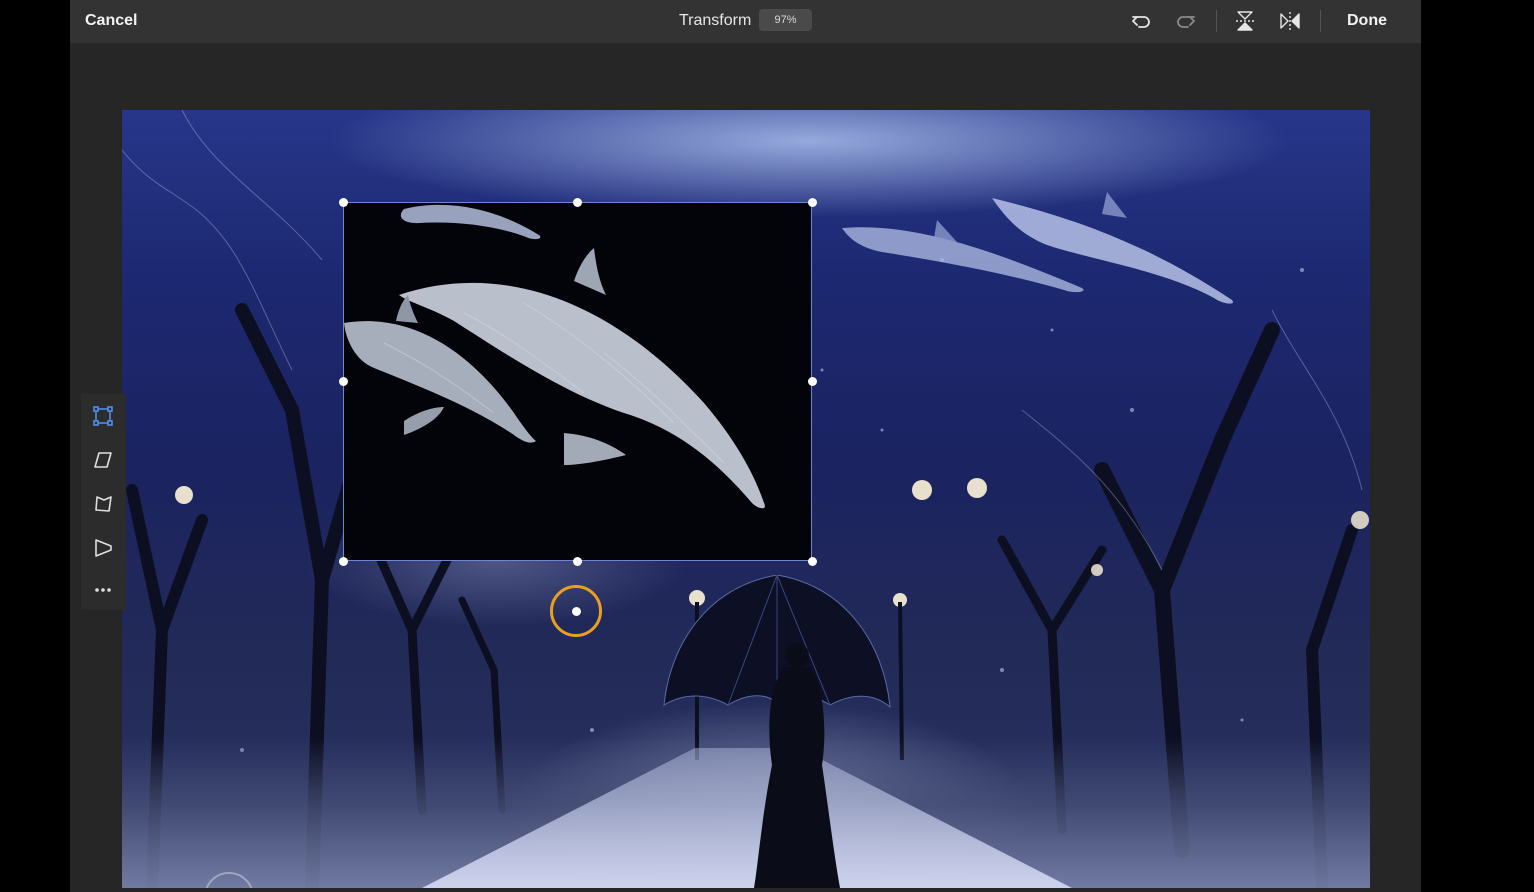 The height and width of the screenshot is (892, 1534). Describe the element at coordinates (777, 731) in the screenshot. I see `woman-with-umbrella` at that location.